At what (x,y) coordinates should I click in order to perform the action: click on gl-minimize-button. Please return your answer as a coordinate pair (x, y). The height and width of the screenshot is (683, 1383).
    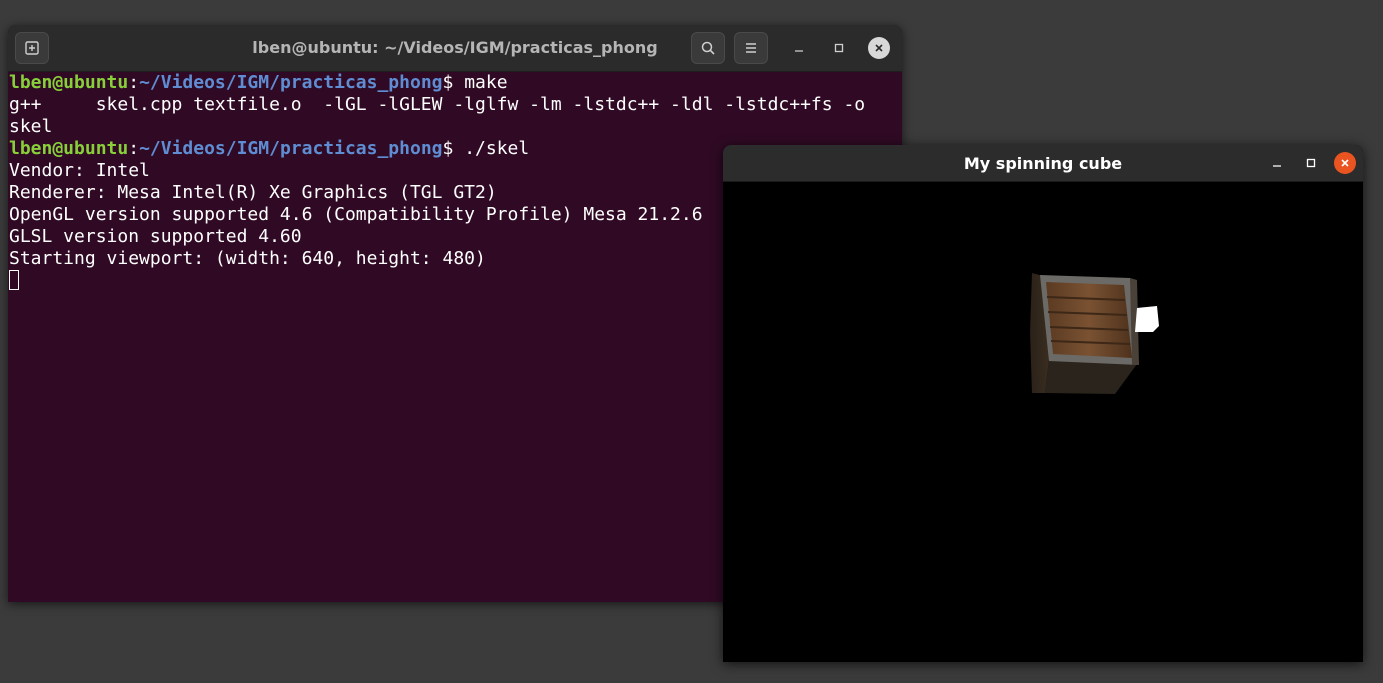
    Looking at the image, I should click on (1277, 163).